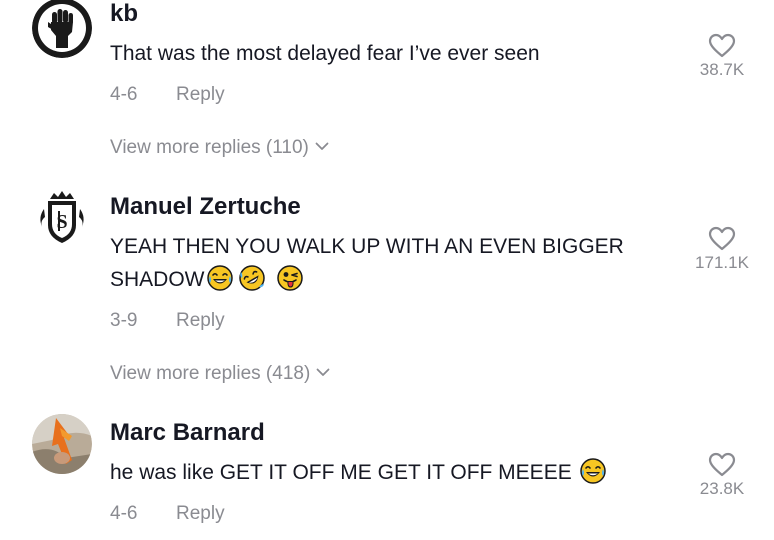  What do you see at coordinates (124, 320) in the screenshot?
I see `comment-date: 3-9` at bounding box center [124, 320].